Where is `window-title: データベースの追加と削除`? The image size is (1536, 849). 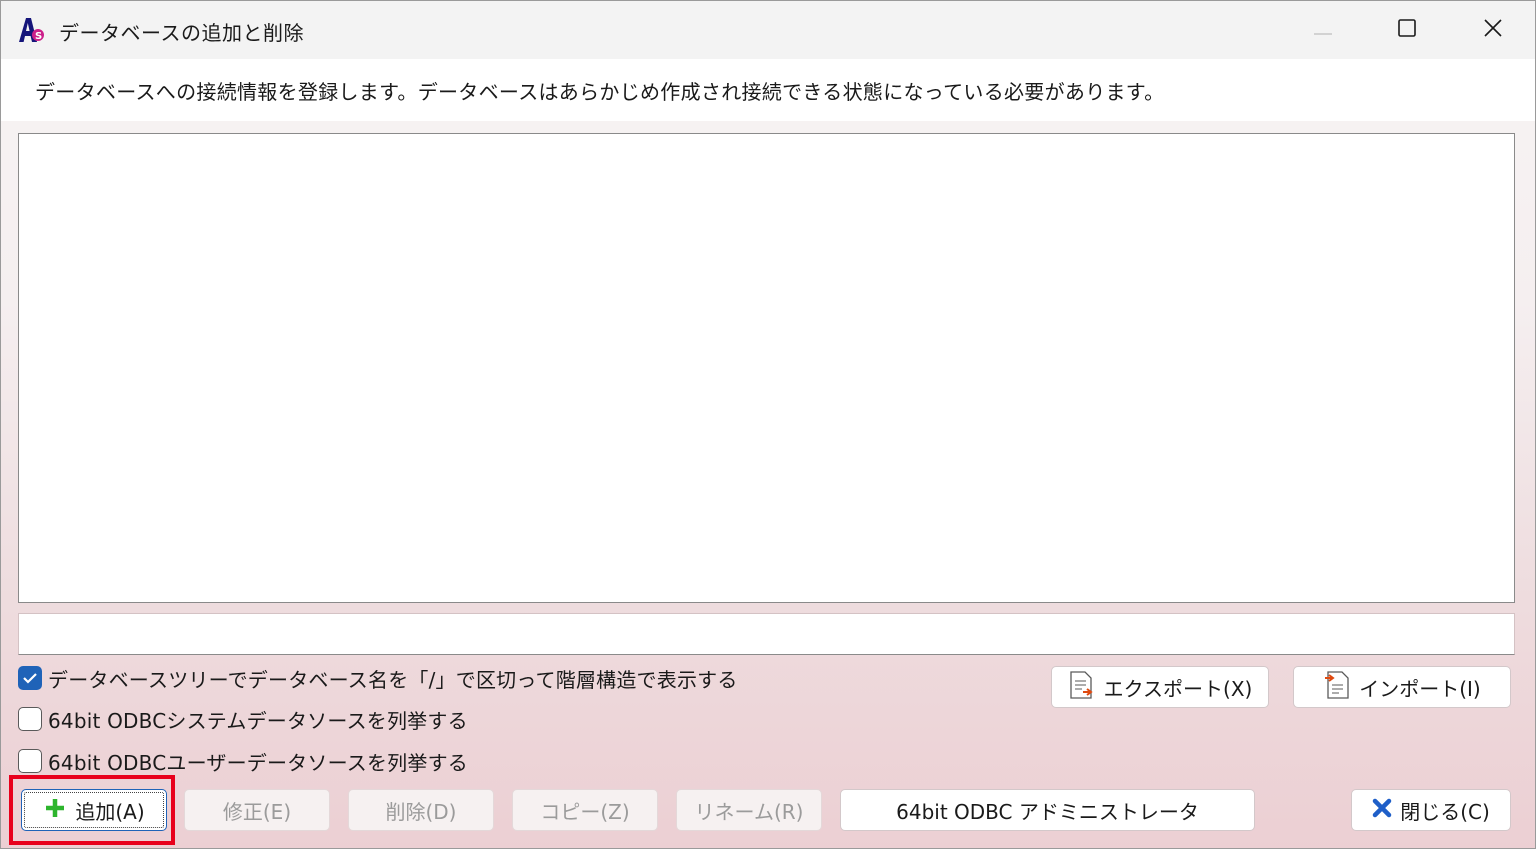 window-title: データベースの追加と削除 is located at coordinates (181, 33).